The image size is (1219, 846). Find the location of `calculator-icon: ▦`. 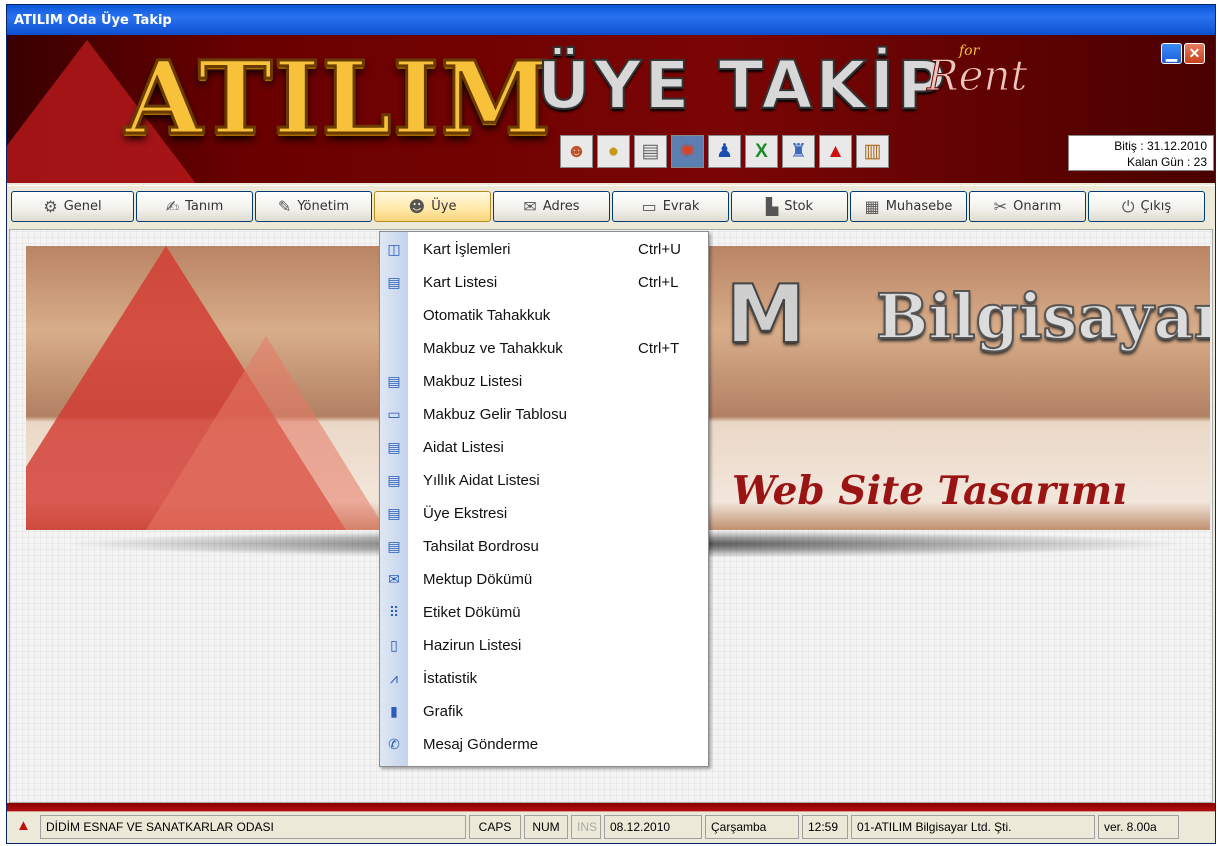

calculator-icon: ▦ is located at coordinates (872, 206).